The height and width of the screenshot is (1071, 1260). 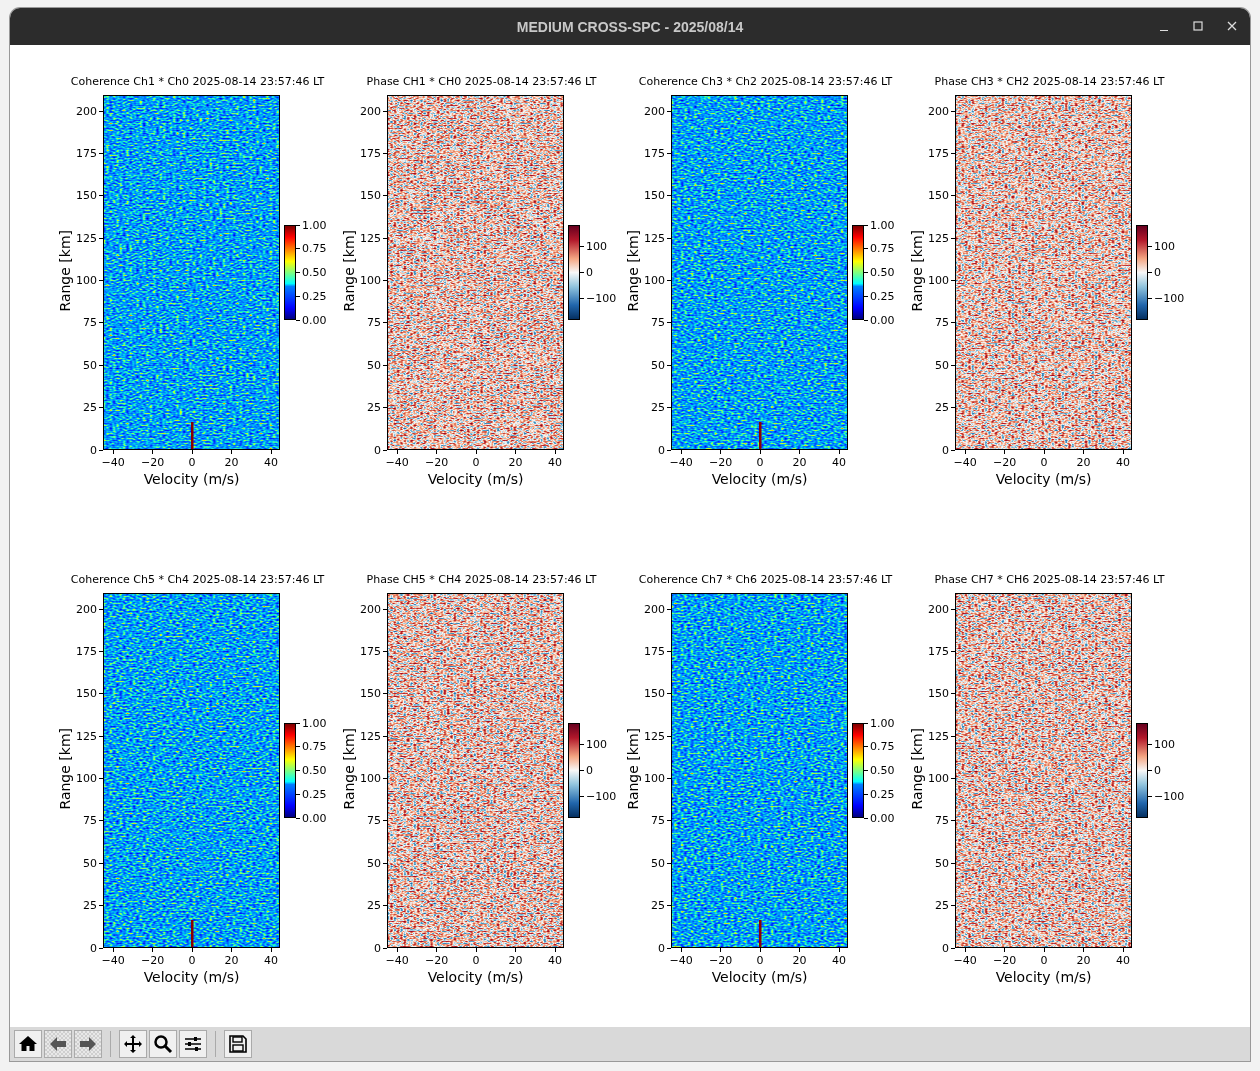 I want to click on save-button, so click(x=238, y=1044).